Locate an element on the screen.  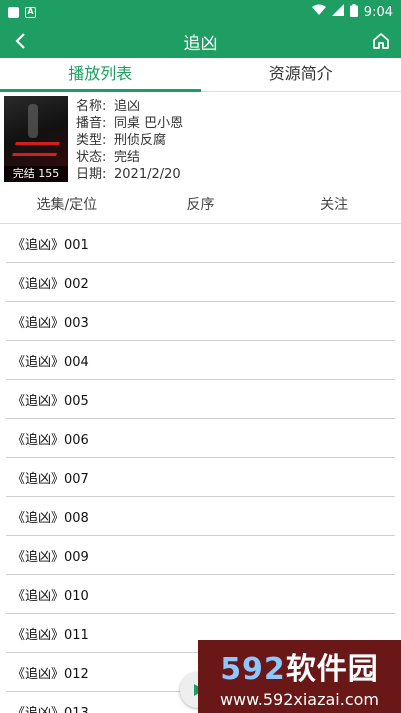
watermark-text: 软件园 is located at coordinates (332, 669).